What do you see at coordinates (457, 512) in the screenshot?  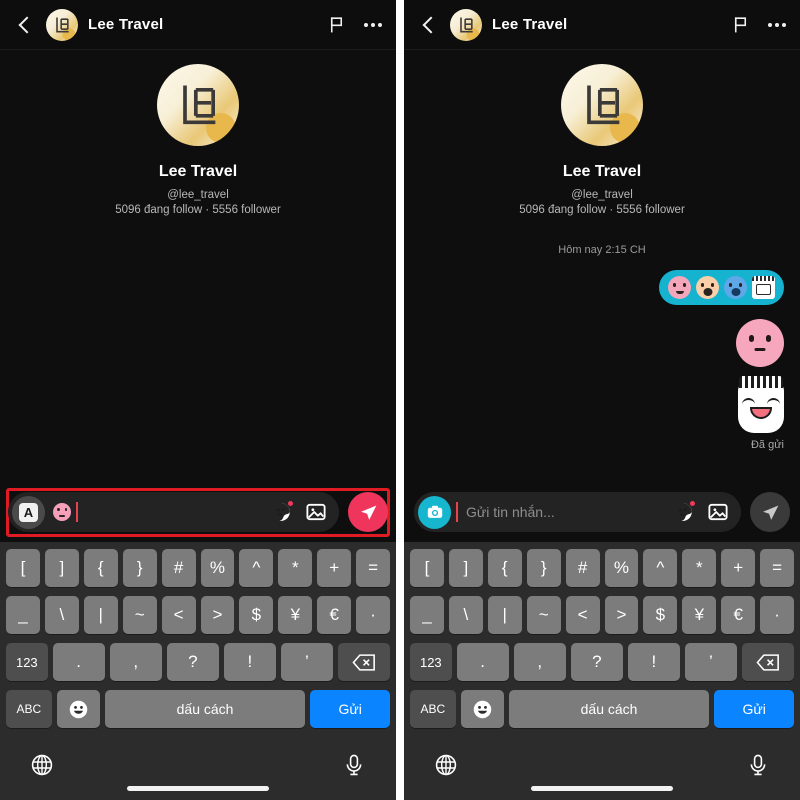 I see `text-cursor` at bounding box center [457, 512].